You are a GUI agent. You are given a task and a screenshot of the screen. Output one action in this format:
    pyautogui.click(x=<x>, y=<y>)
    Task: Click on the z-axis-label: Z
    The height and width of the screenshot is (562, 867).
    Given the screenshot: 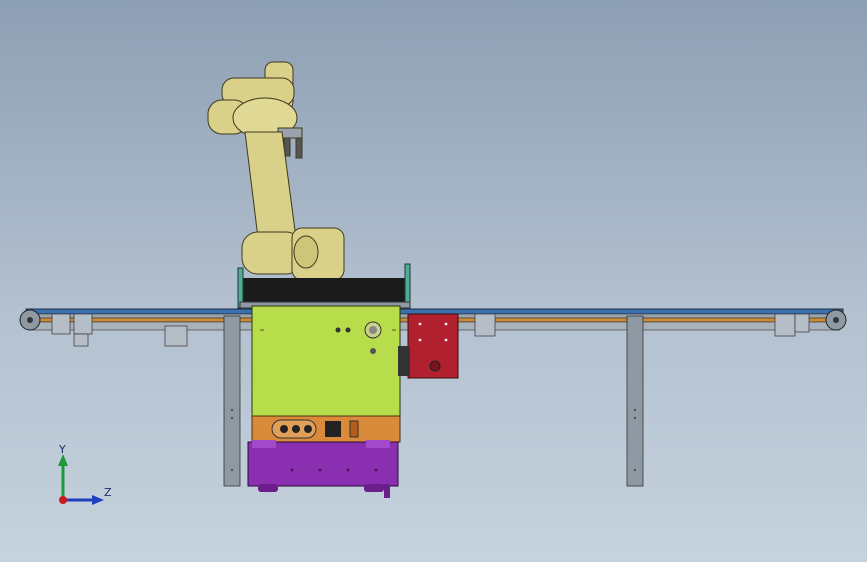 What is the action you would take?
    pyautogui.click(x=108, y=492)
    